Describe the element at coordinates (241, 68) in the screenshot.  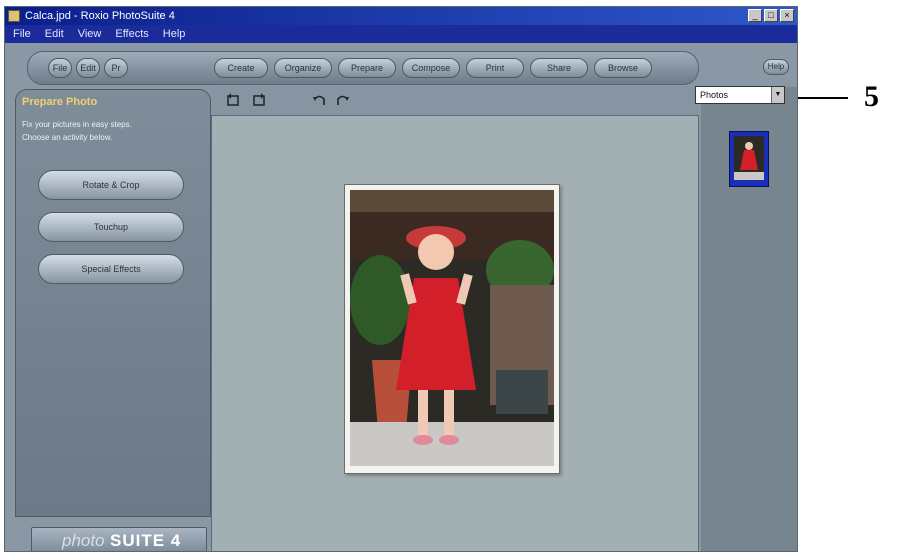
I see `tab-create: Create` at that location.